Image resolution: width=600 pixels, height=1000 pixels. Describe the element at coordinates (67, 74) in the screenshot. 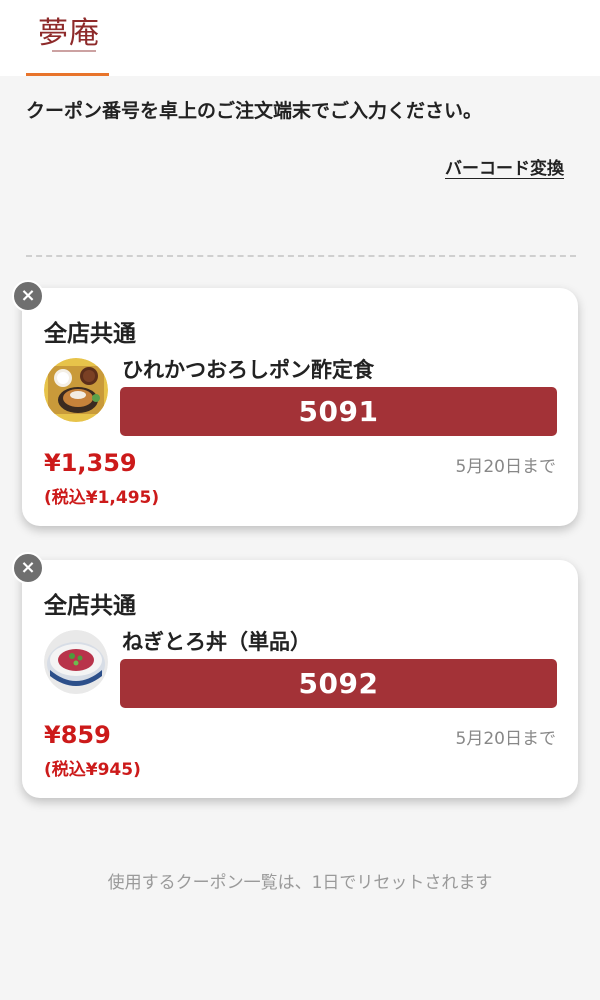

I see `active-tab-indicator` at that location.